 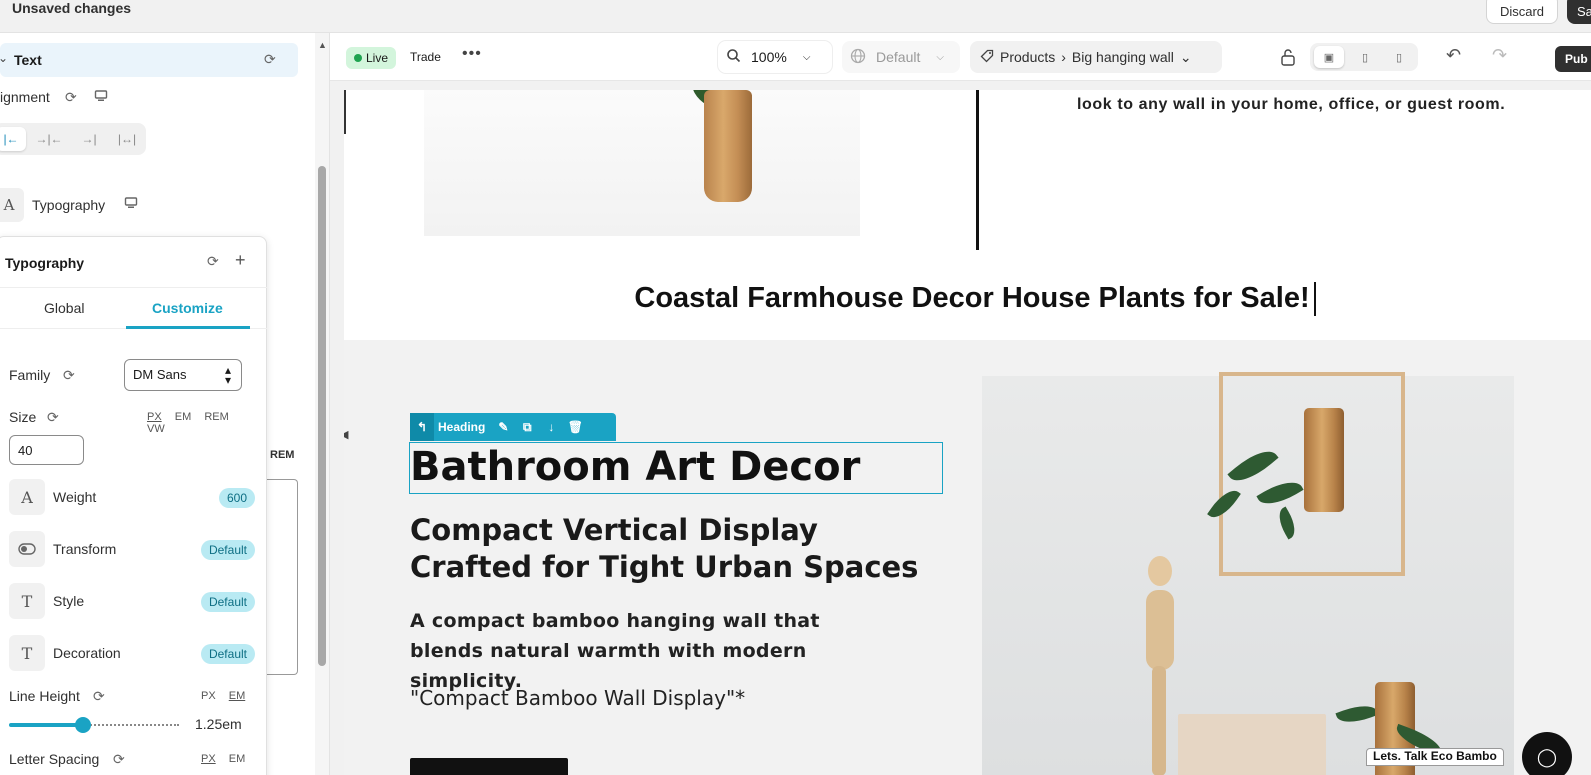 I want to click on size-units: PX EM REM VW, so click(x=206, y=423).